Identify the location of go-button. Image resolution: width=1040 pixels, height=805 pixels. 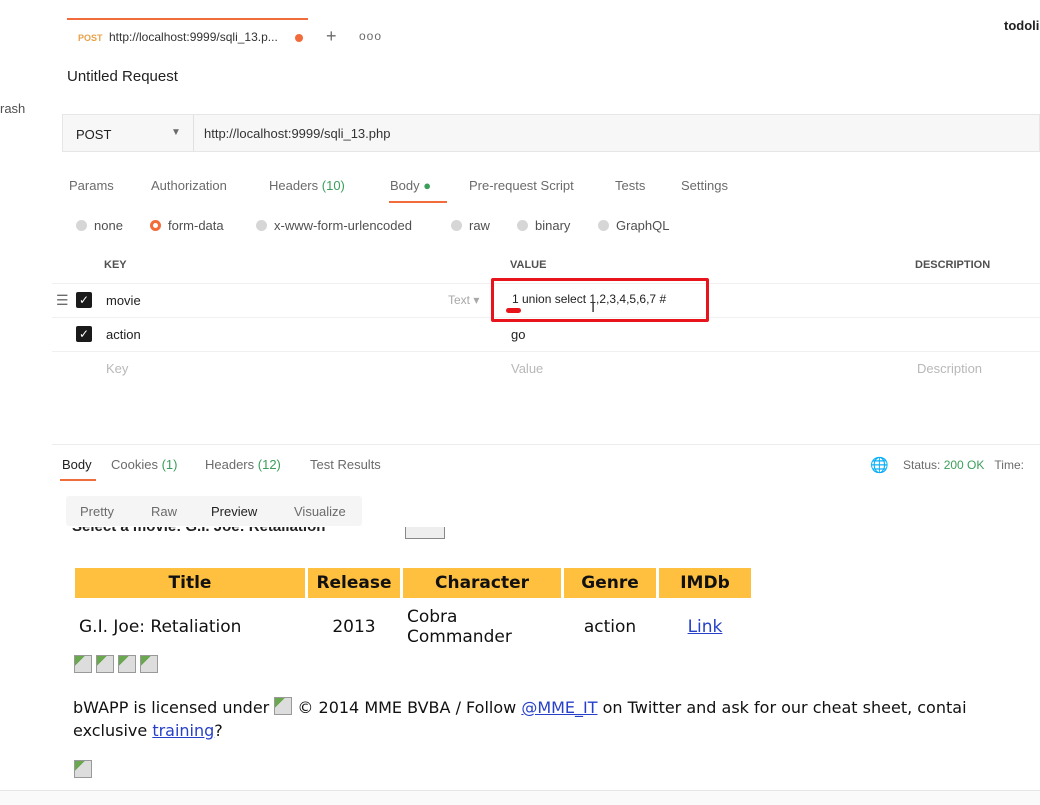
(425, 533).